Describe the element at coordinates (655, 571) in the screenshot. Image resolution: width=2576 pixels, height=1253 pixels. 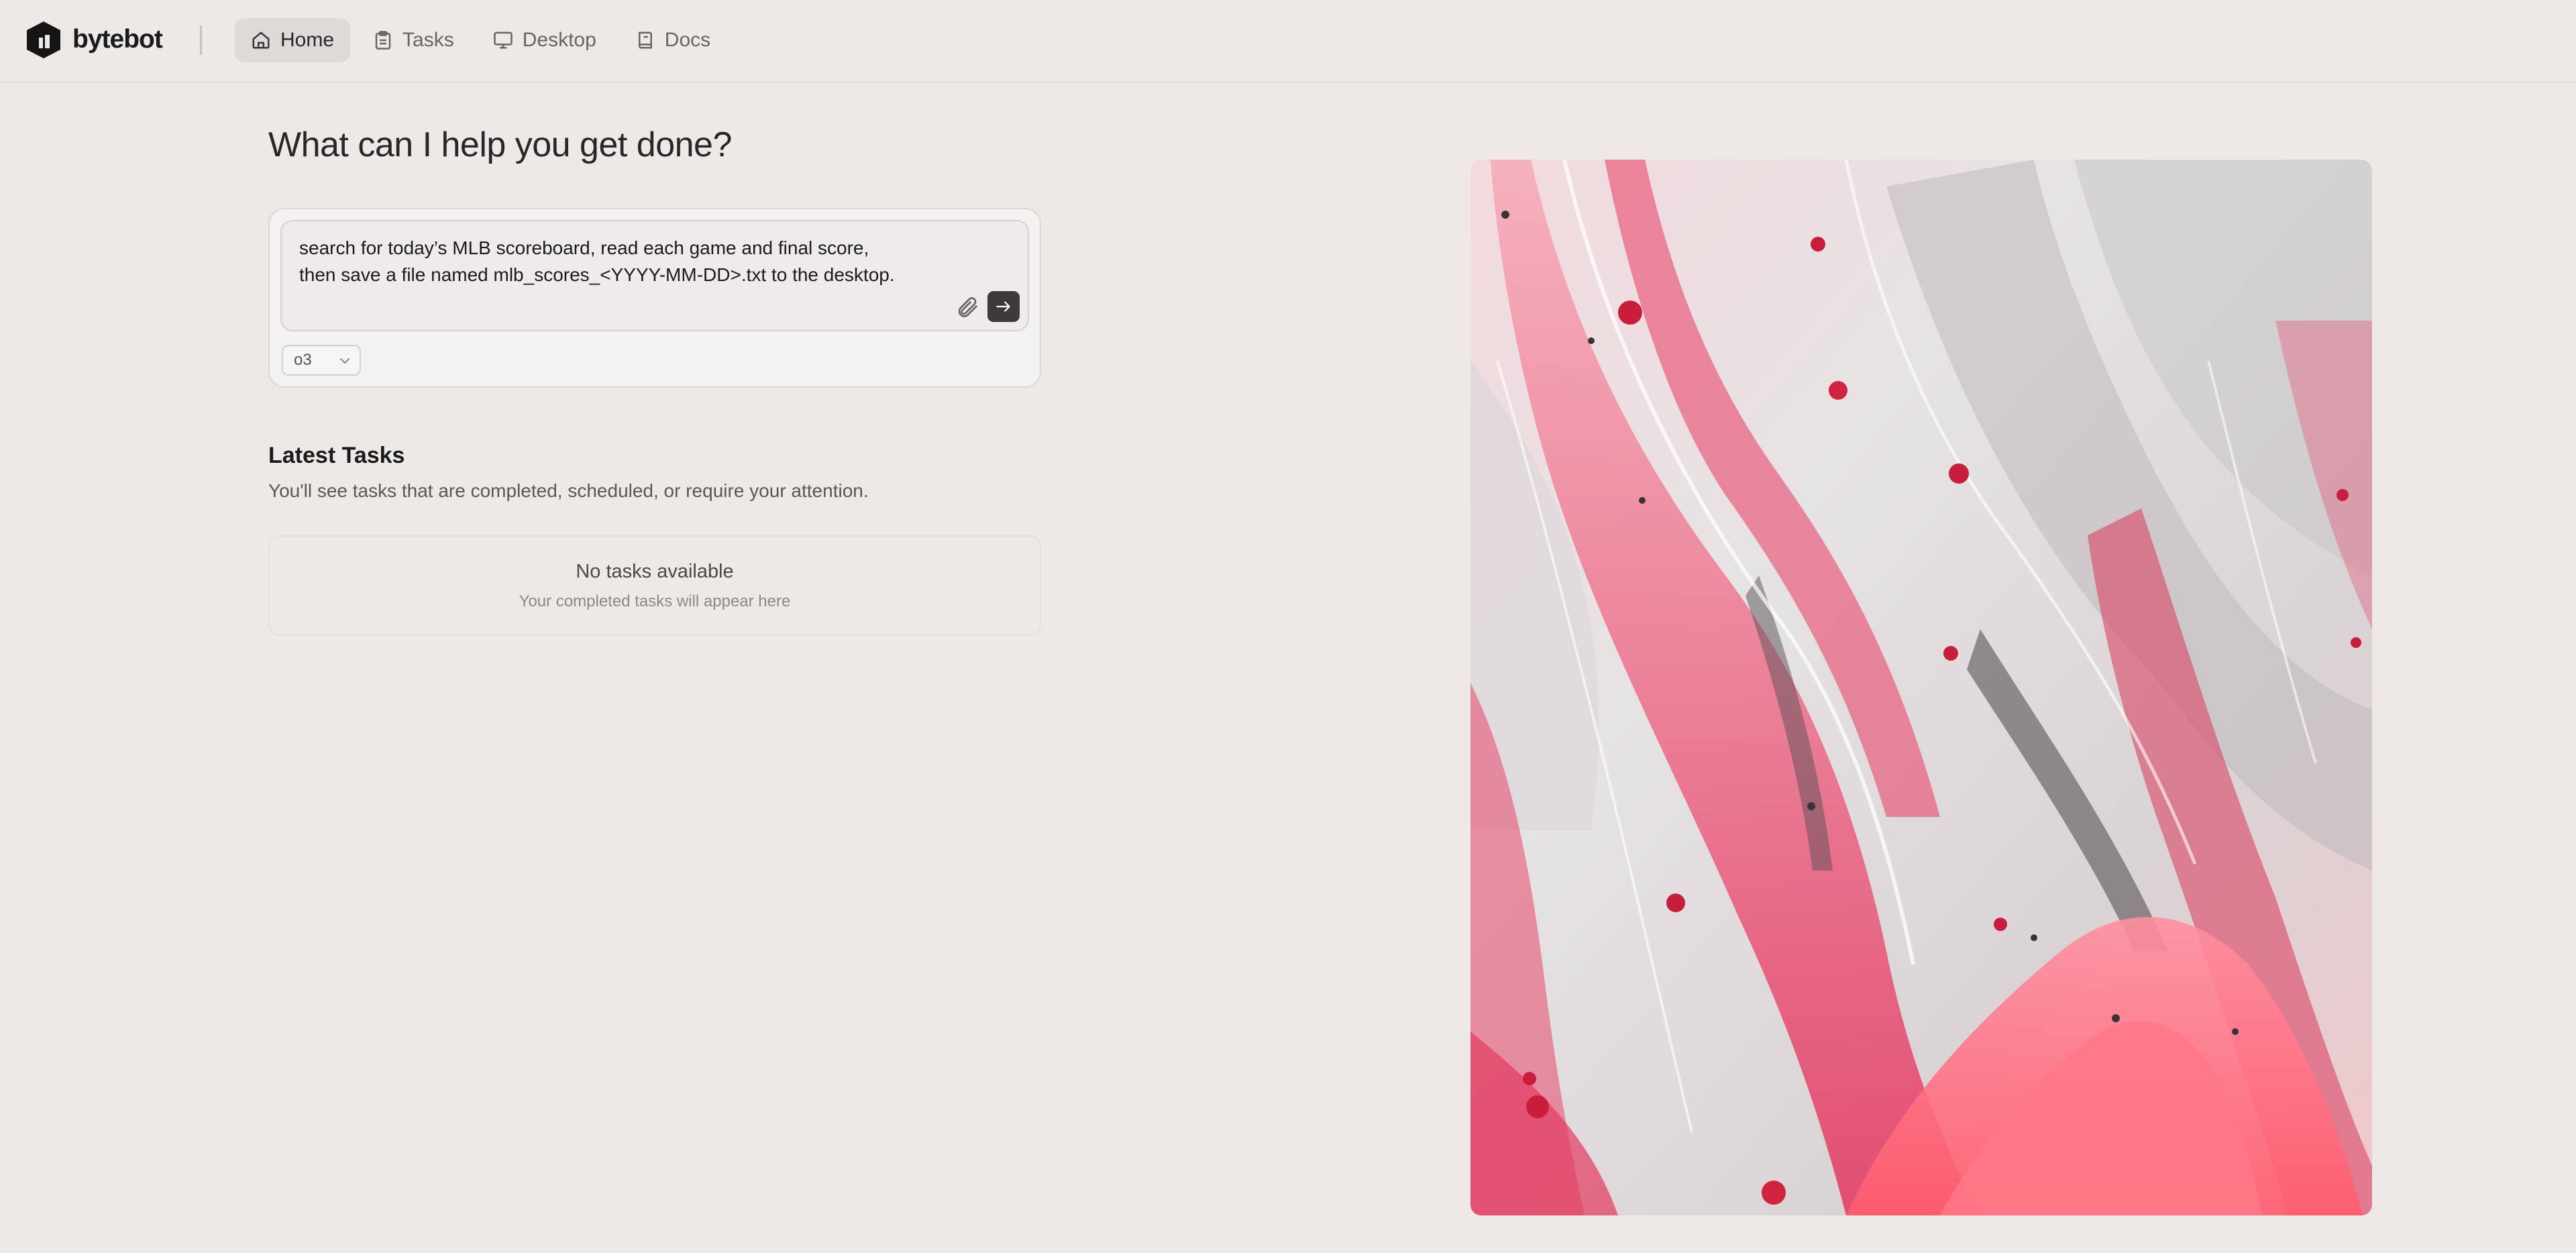
I see `empty-state-title: No tasks available` at that location.